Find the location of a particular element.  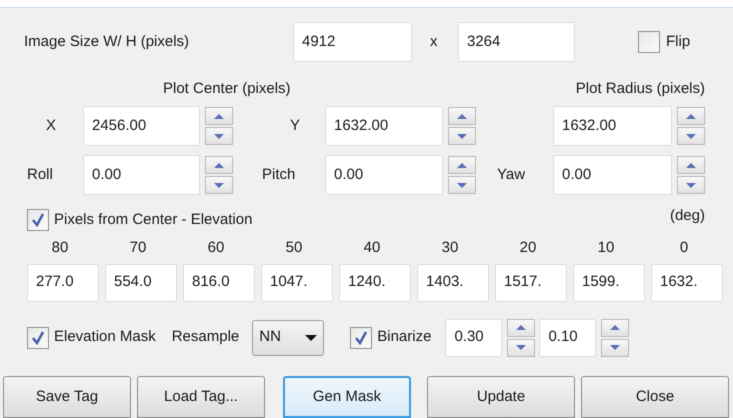

text-field: 554.0 is located at coordinates (141, 283).